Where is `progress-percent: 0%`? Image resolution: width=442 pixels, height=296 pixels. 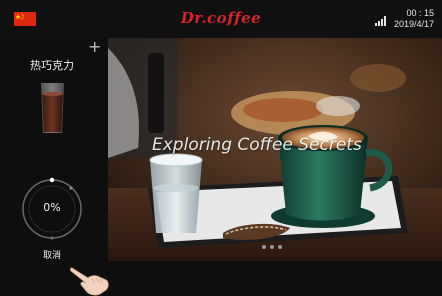
progress-percent: 0% is located at coordinates (52, 207).